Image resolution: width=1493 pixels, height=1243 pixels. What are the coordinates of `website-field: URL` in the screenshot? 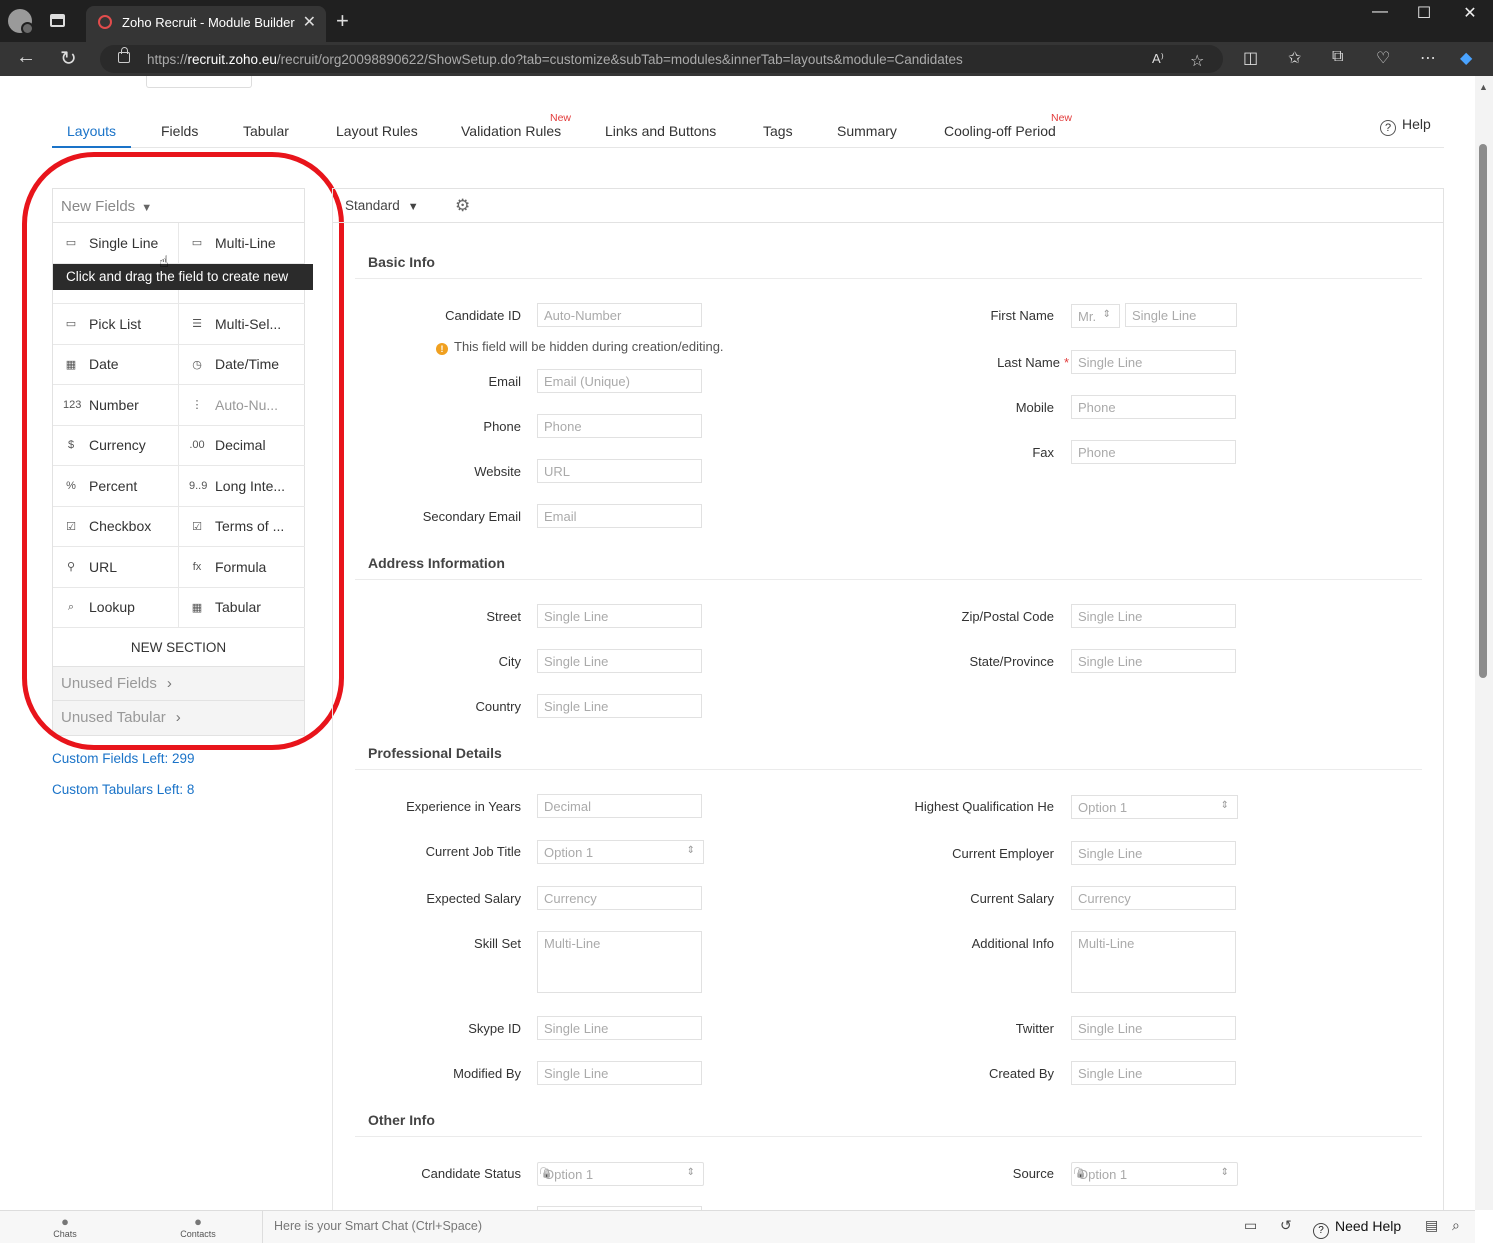 It's located at (619, 471).